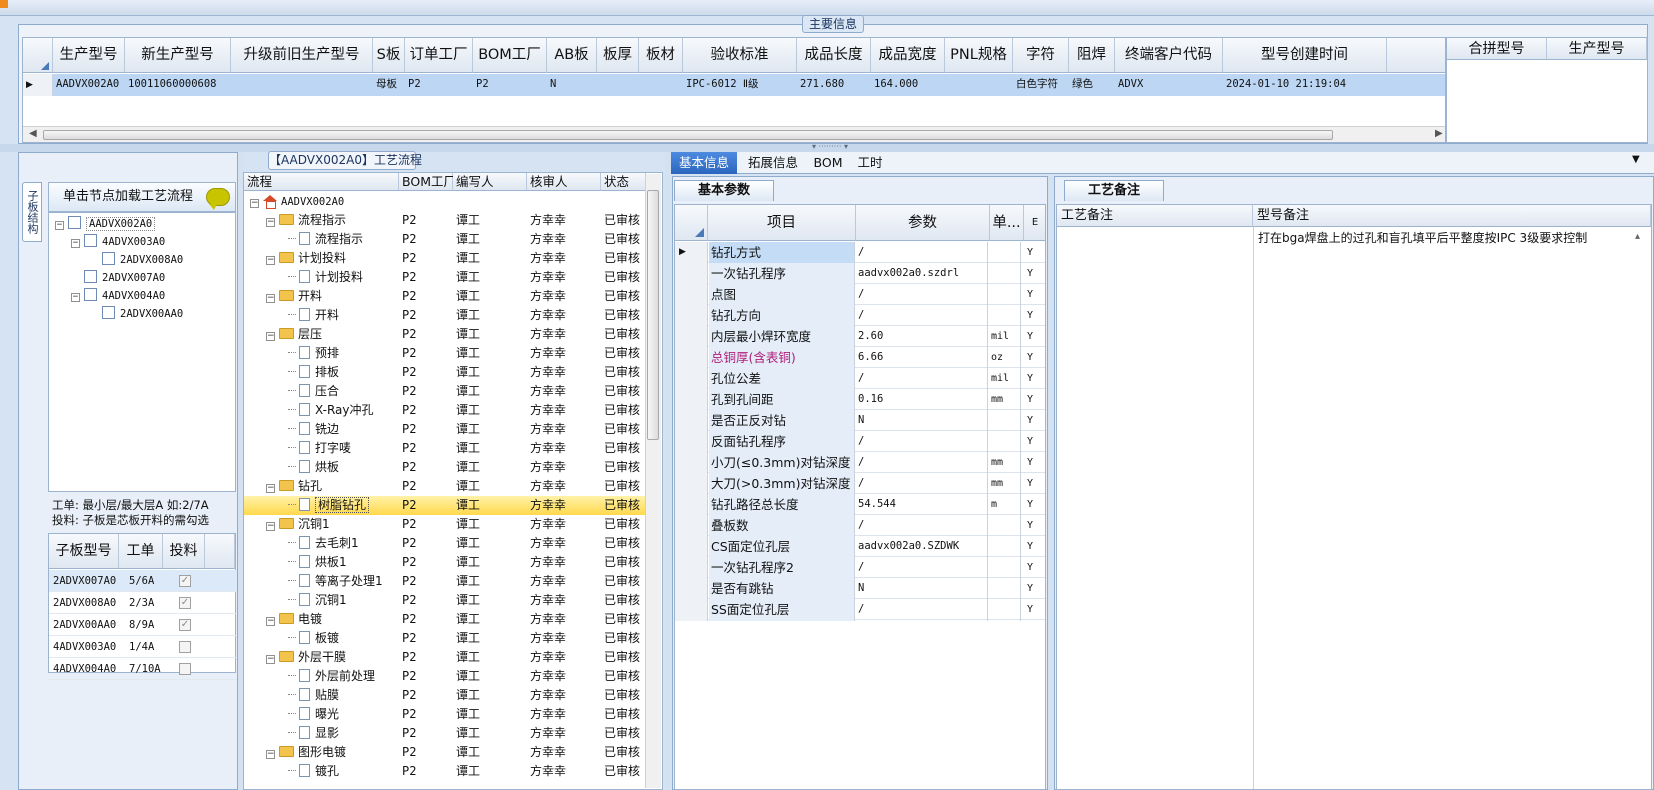 This screenshot has width=1654, height=790. Describe the element at coordinates (923, 274) in the screenshot. I see `param-value: aadvx002a0.szdrl` at that location.